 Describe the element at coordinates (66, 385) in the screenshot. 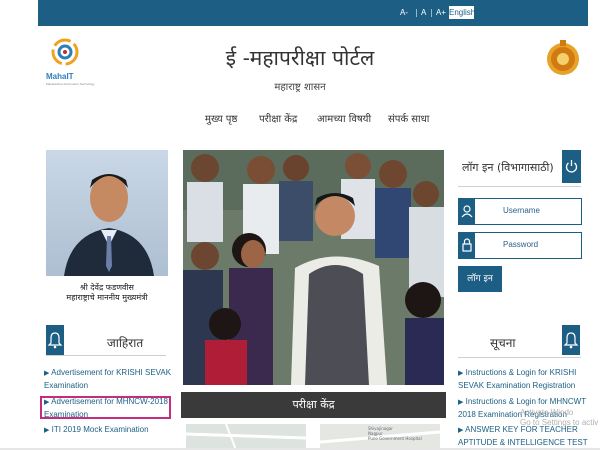

I see `ad-item-line2: Examination` at that location.